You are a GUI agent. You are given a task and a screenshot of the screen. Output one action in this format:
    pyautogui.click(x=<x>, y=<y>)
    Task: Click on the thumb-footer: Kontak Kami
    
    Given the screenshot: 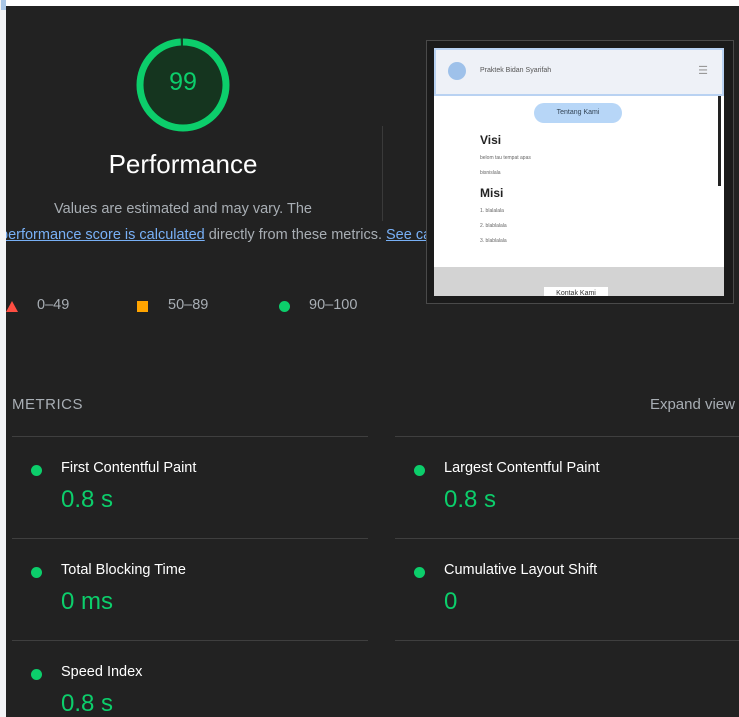 What is the action you would take?
    pyautogui.click(x=579, y=281)
    